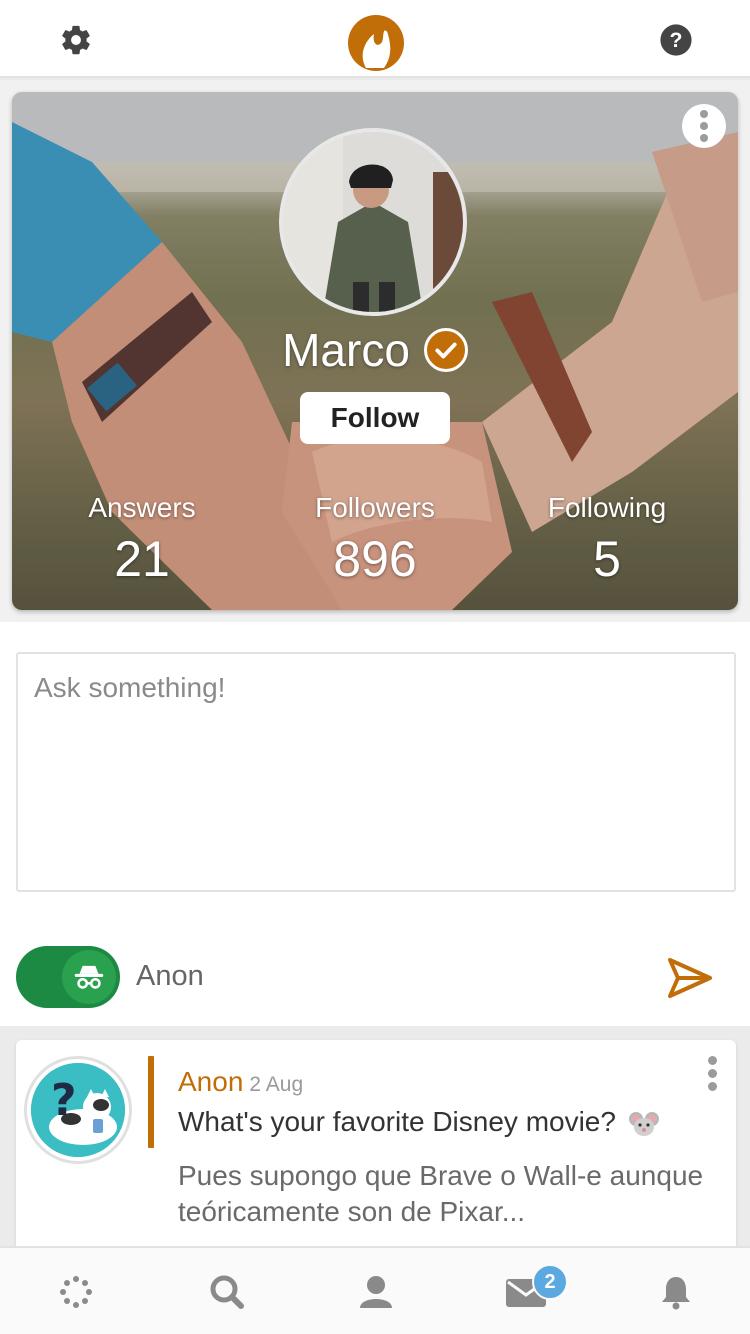  I want to click on send-button, so click(690, 978).